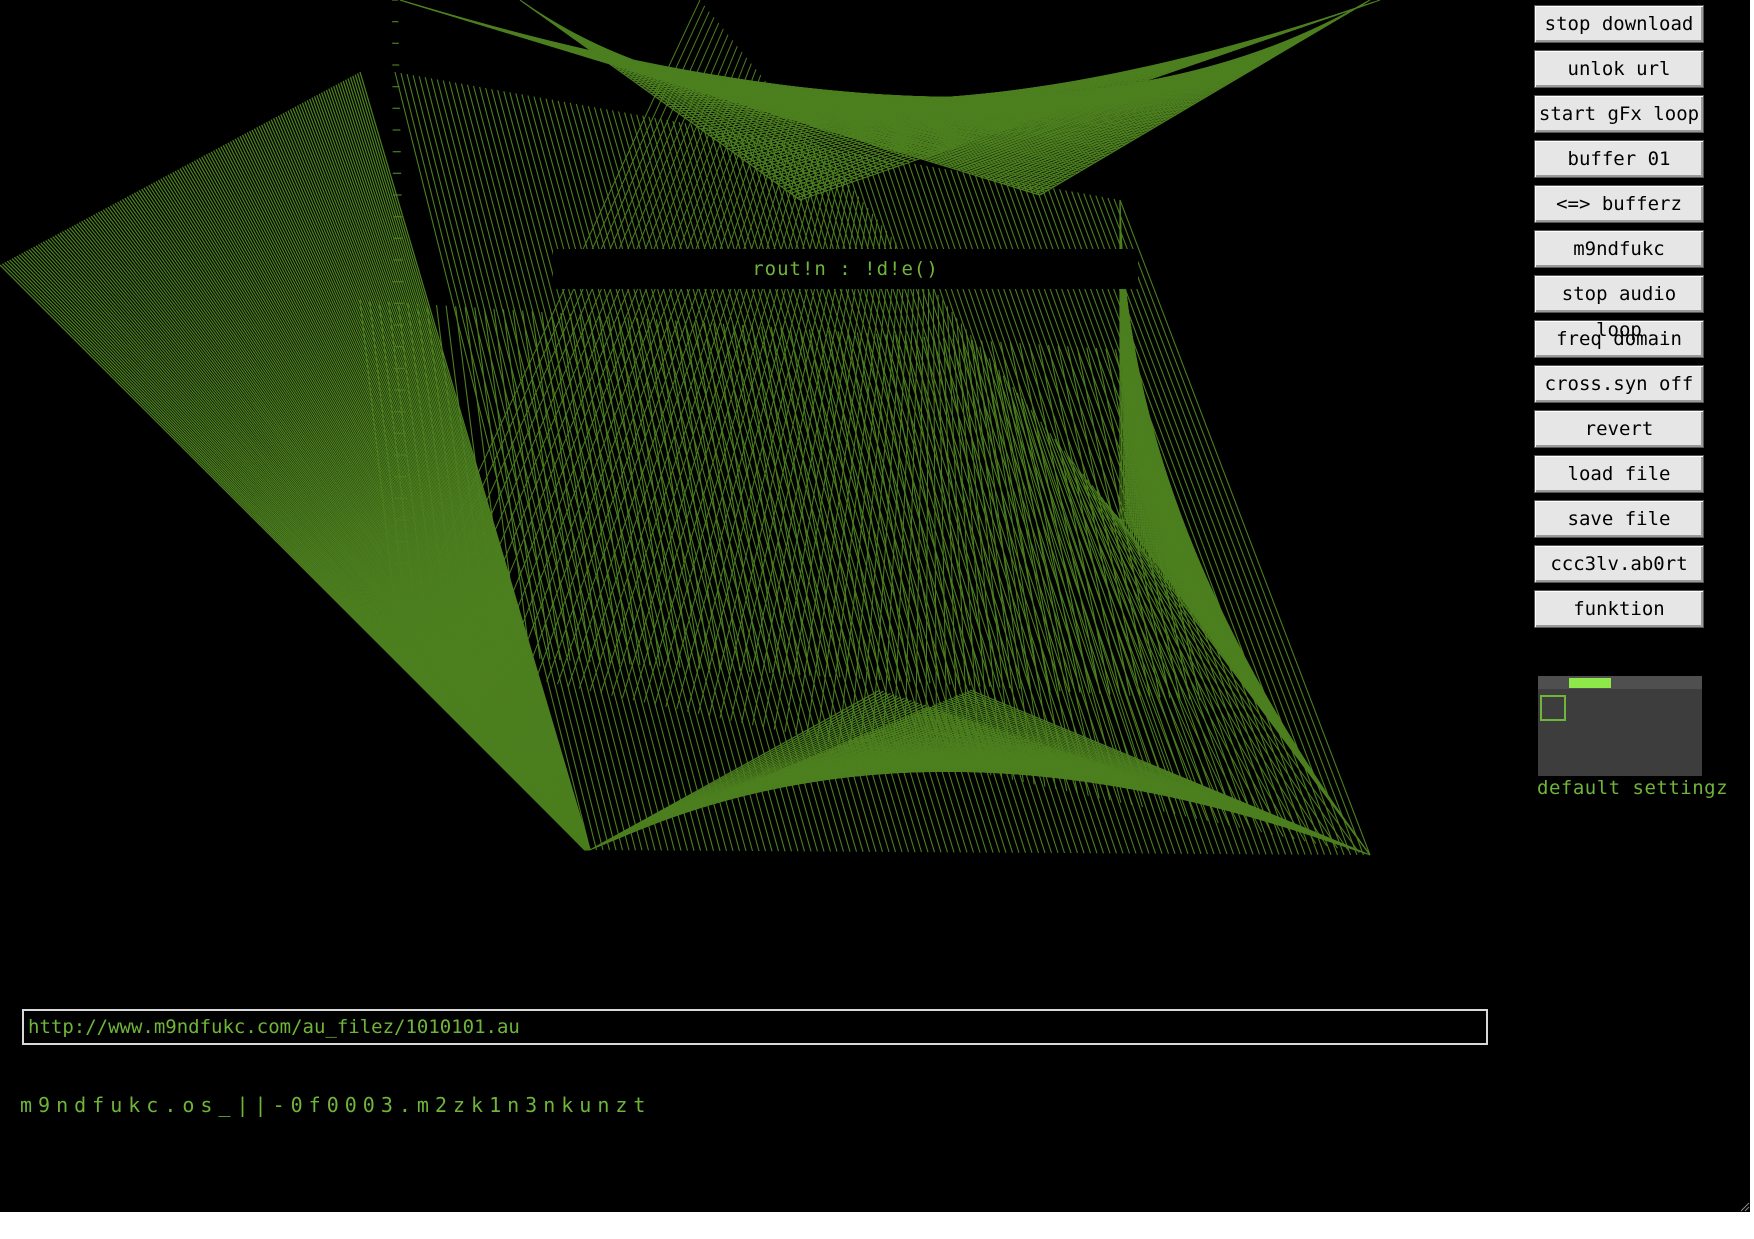 This screenshot has width=1754, height=1239. I want to click on stop-audio-loop-button: stop audio loop, so click(1619, 308).